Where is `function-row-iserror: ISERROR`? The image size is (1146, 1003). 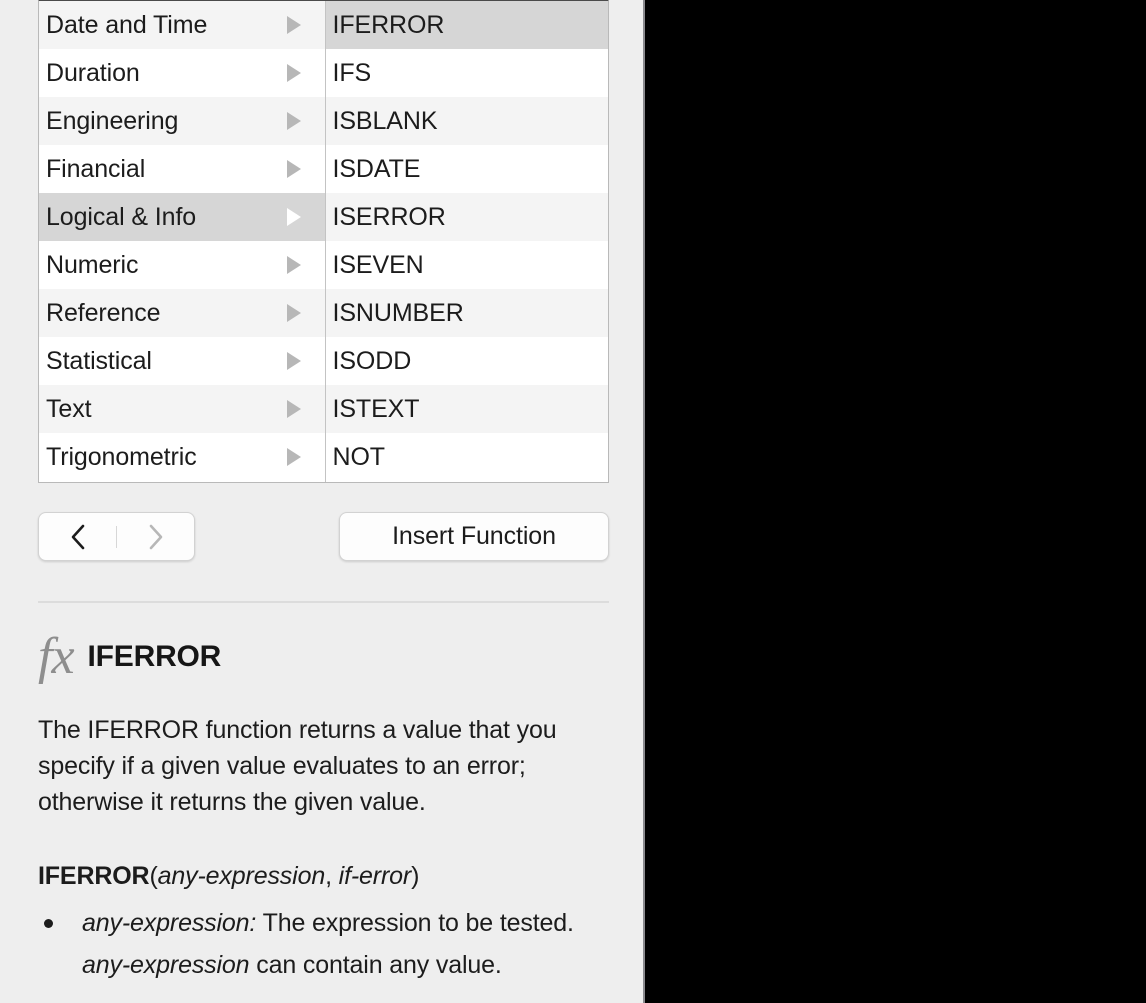
function-row-iserror: ISERROR is located at coordinates (466, 217).